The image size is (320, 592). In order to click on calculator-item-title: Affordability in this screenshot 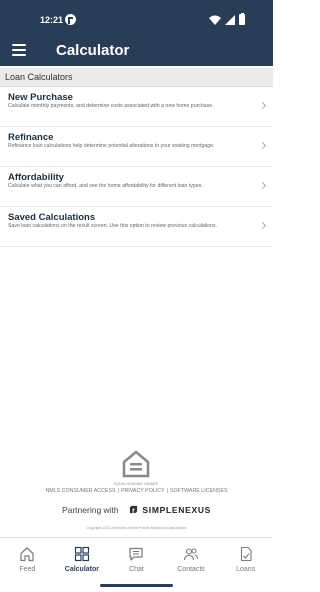, I will do `click(36, 177)`.